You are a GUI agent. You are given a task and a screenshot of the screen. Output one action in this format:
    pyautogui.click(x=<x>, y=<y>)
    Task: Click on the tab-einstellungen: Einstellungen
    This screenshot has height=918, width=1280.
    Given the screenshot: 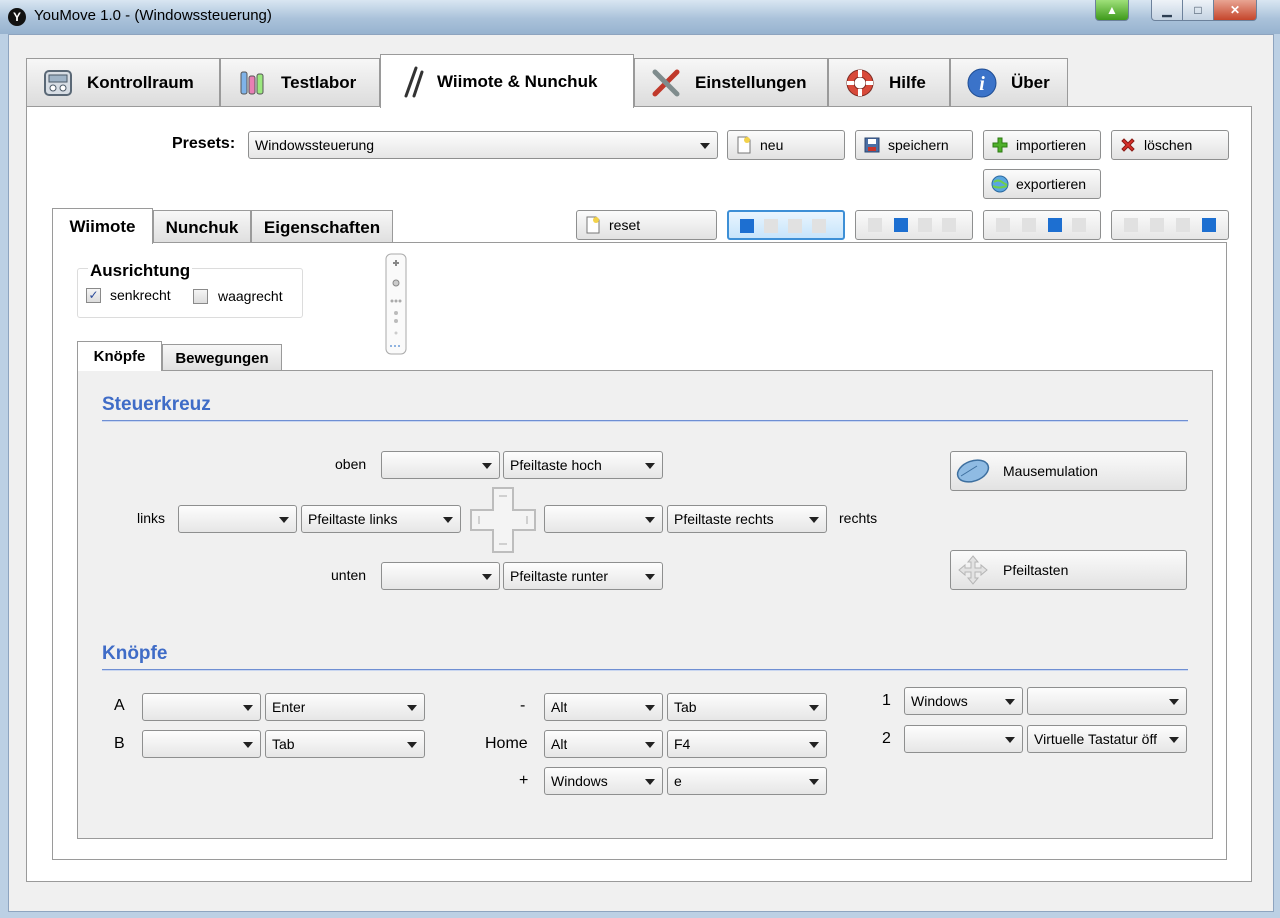 What is the action you would take?
    pyautogui.click(x=731, y=82)
    